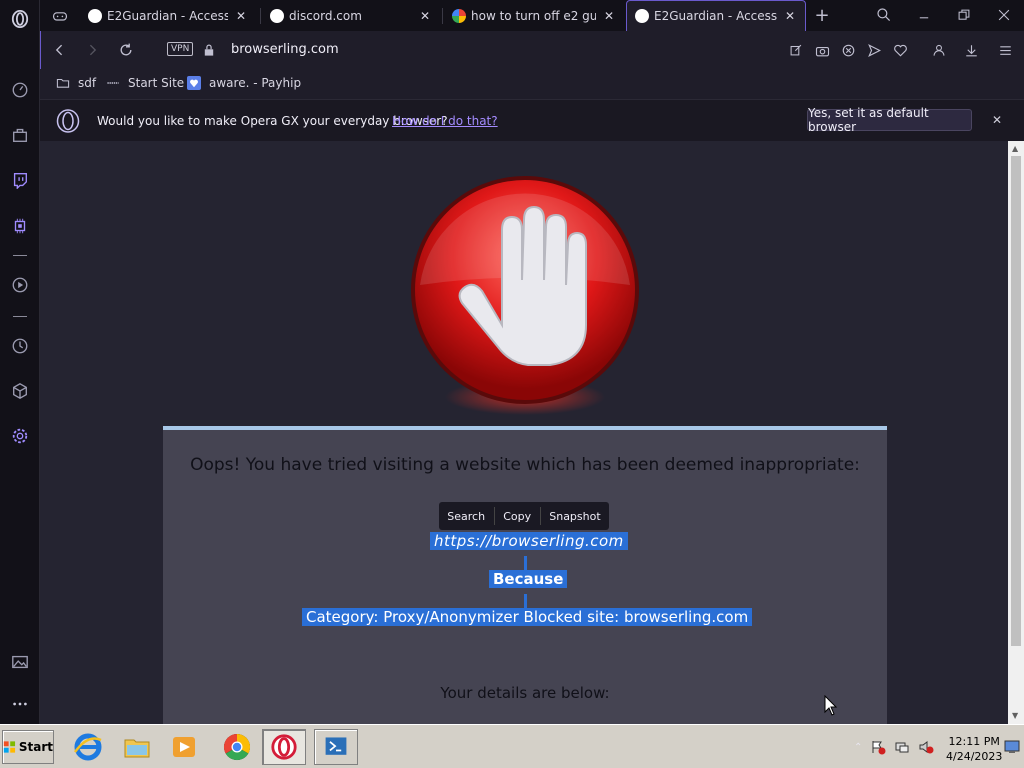  I want to click on tab-e2guardian-1: E2Guardian - Access Denie ✕, so click(168, 15).